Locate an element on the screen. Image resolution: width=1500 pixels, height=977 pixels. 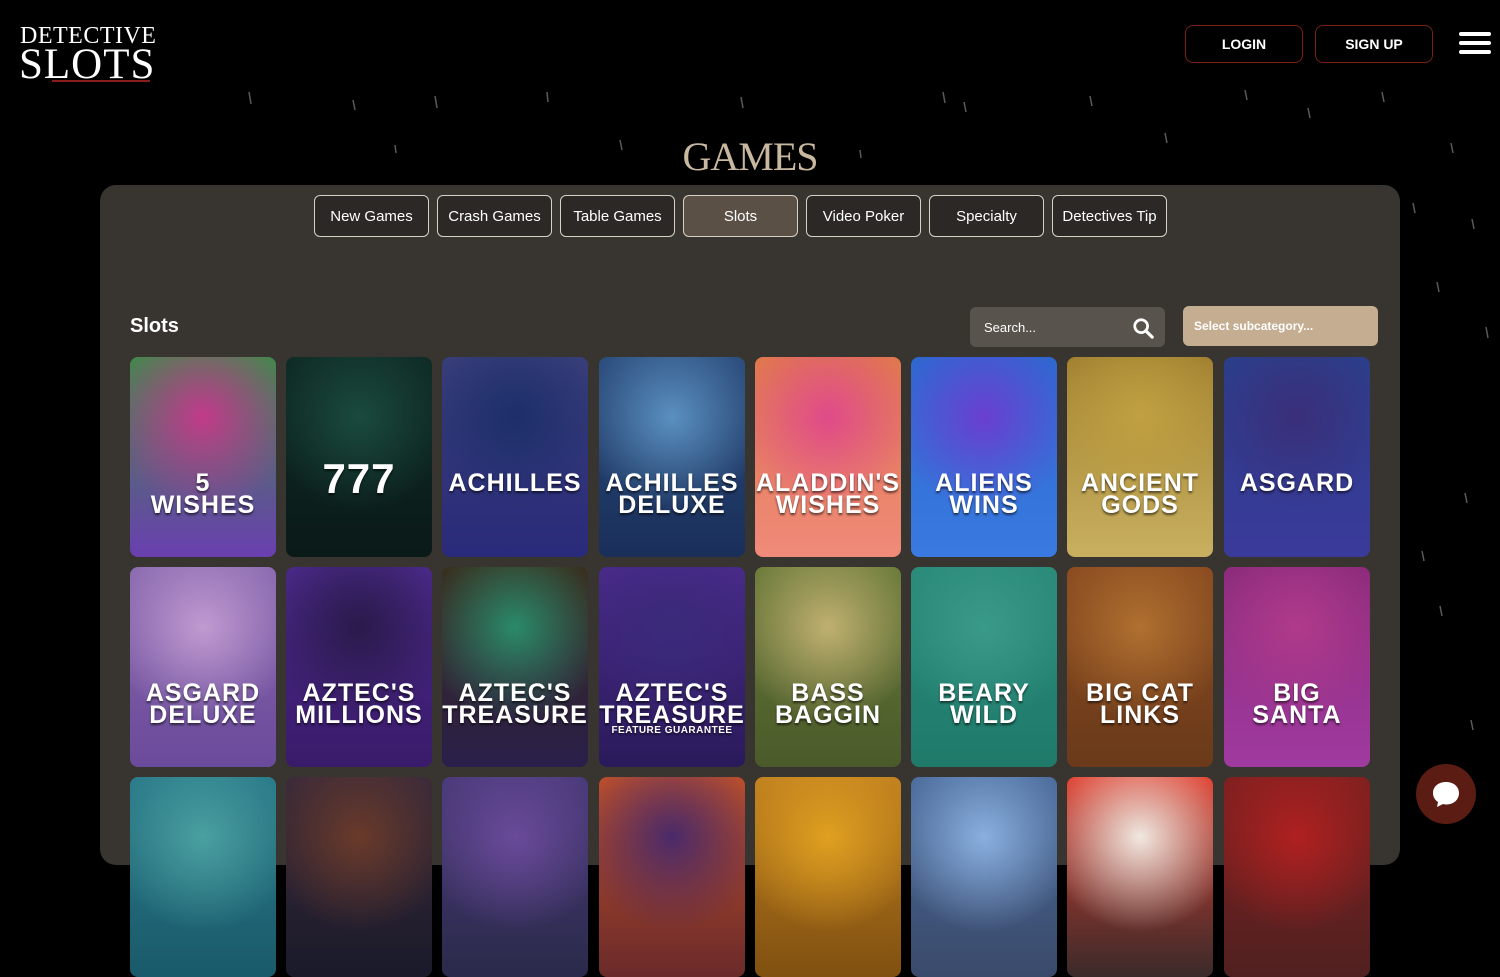
chat-bubble-icon is located at coordinates (1446, 794).